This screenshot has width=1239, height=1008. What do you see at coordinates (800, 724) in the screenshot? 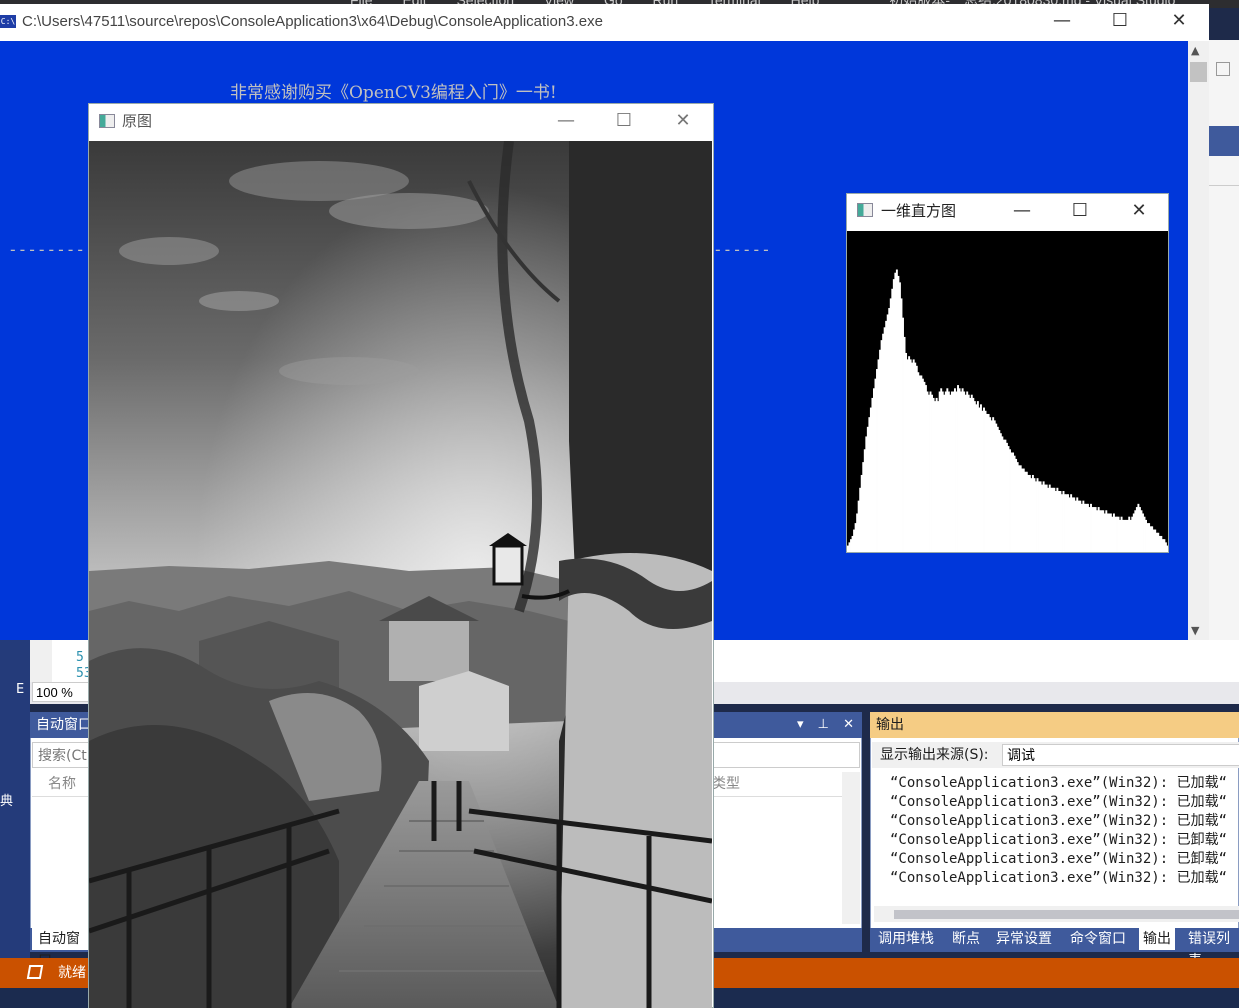
I see `dropdown-icon: ▾` at bounding box center [800, 724].